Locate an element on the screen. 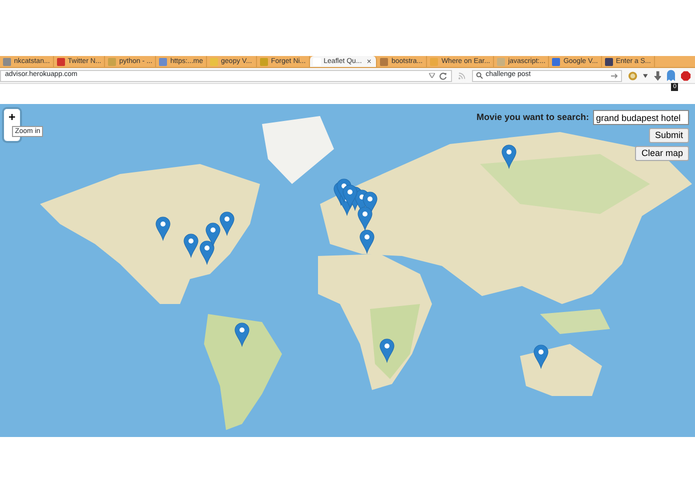  dropdown-icon is located at coordinates (645, 76).